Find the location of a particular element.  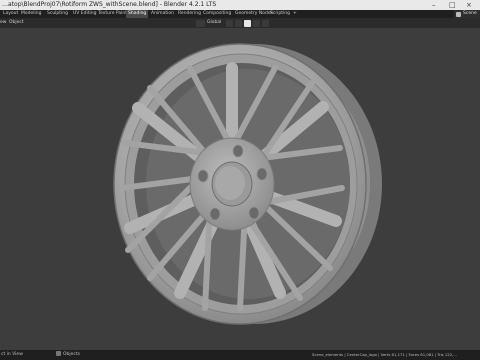

falloff-icon is located at coordinates (265, 23).